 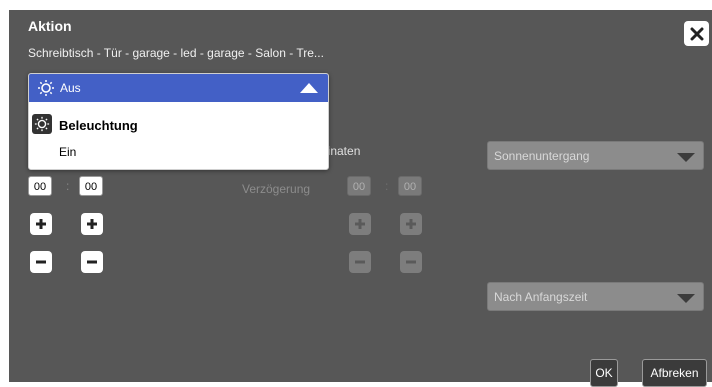 I want to click on close-button, so click(x=696, y=33).